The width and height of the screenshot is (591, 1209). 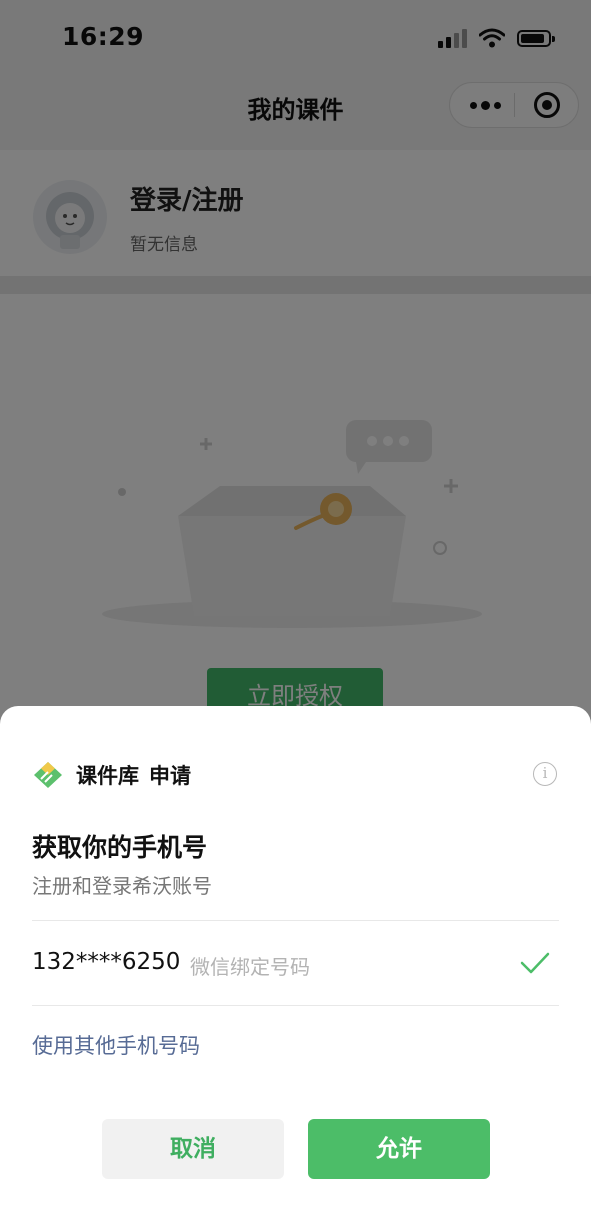 I want to click on app-logo-icon, so click(x=48, y=775).